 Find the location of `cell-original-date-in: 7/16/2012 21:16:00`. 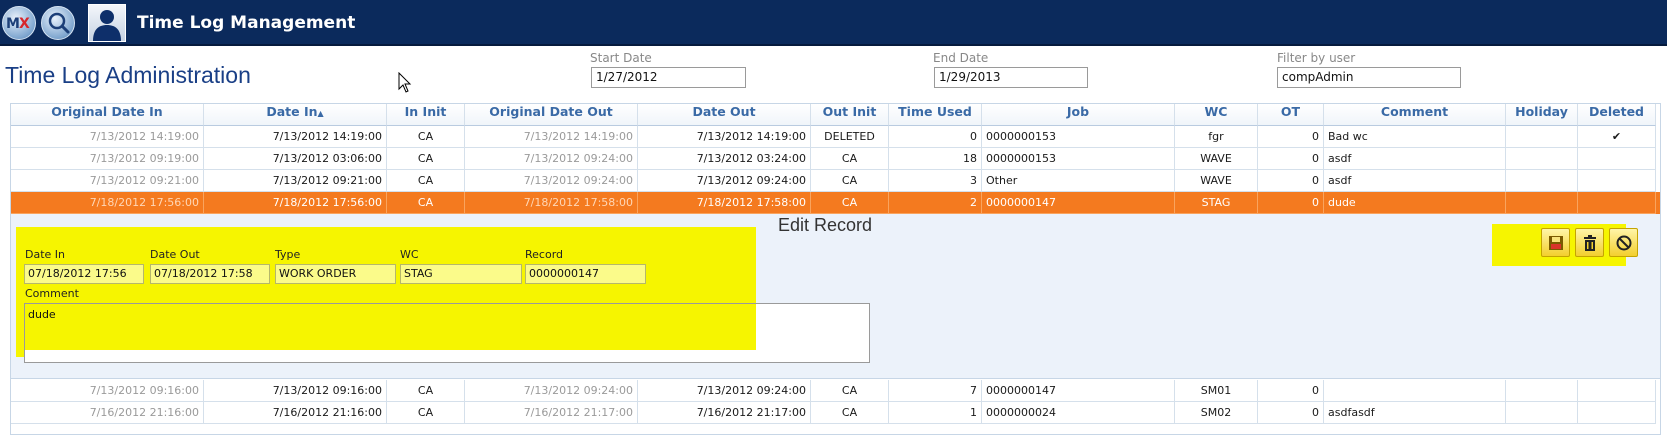

cell-original-date-in: 7/16/2012 21:16:00 is located at coordinates (107, 413).